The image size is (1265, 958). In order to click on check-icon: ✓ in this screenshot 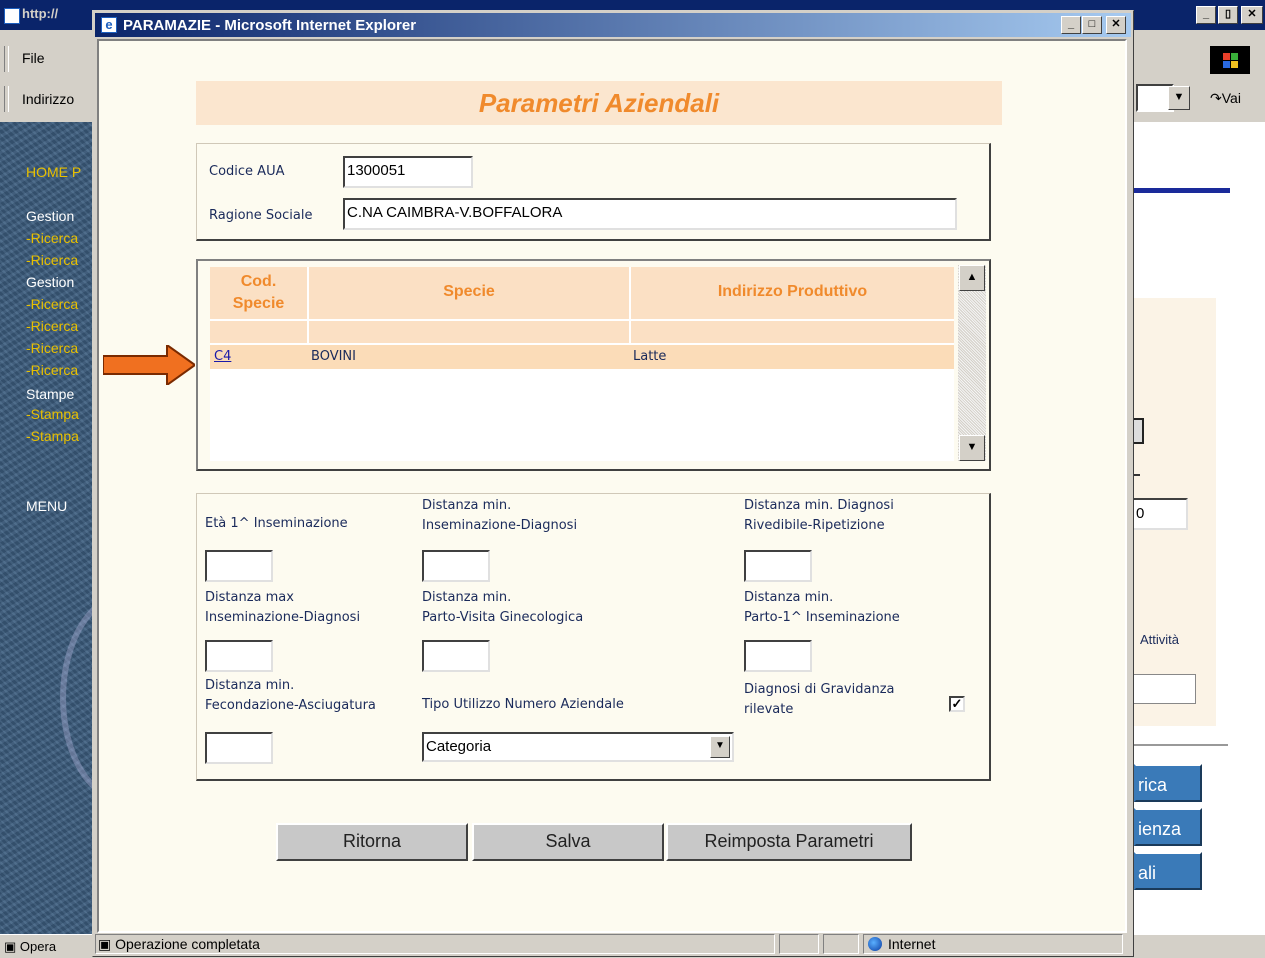, I will do `click(957, 703)`.